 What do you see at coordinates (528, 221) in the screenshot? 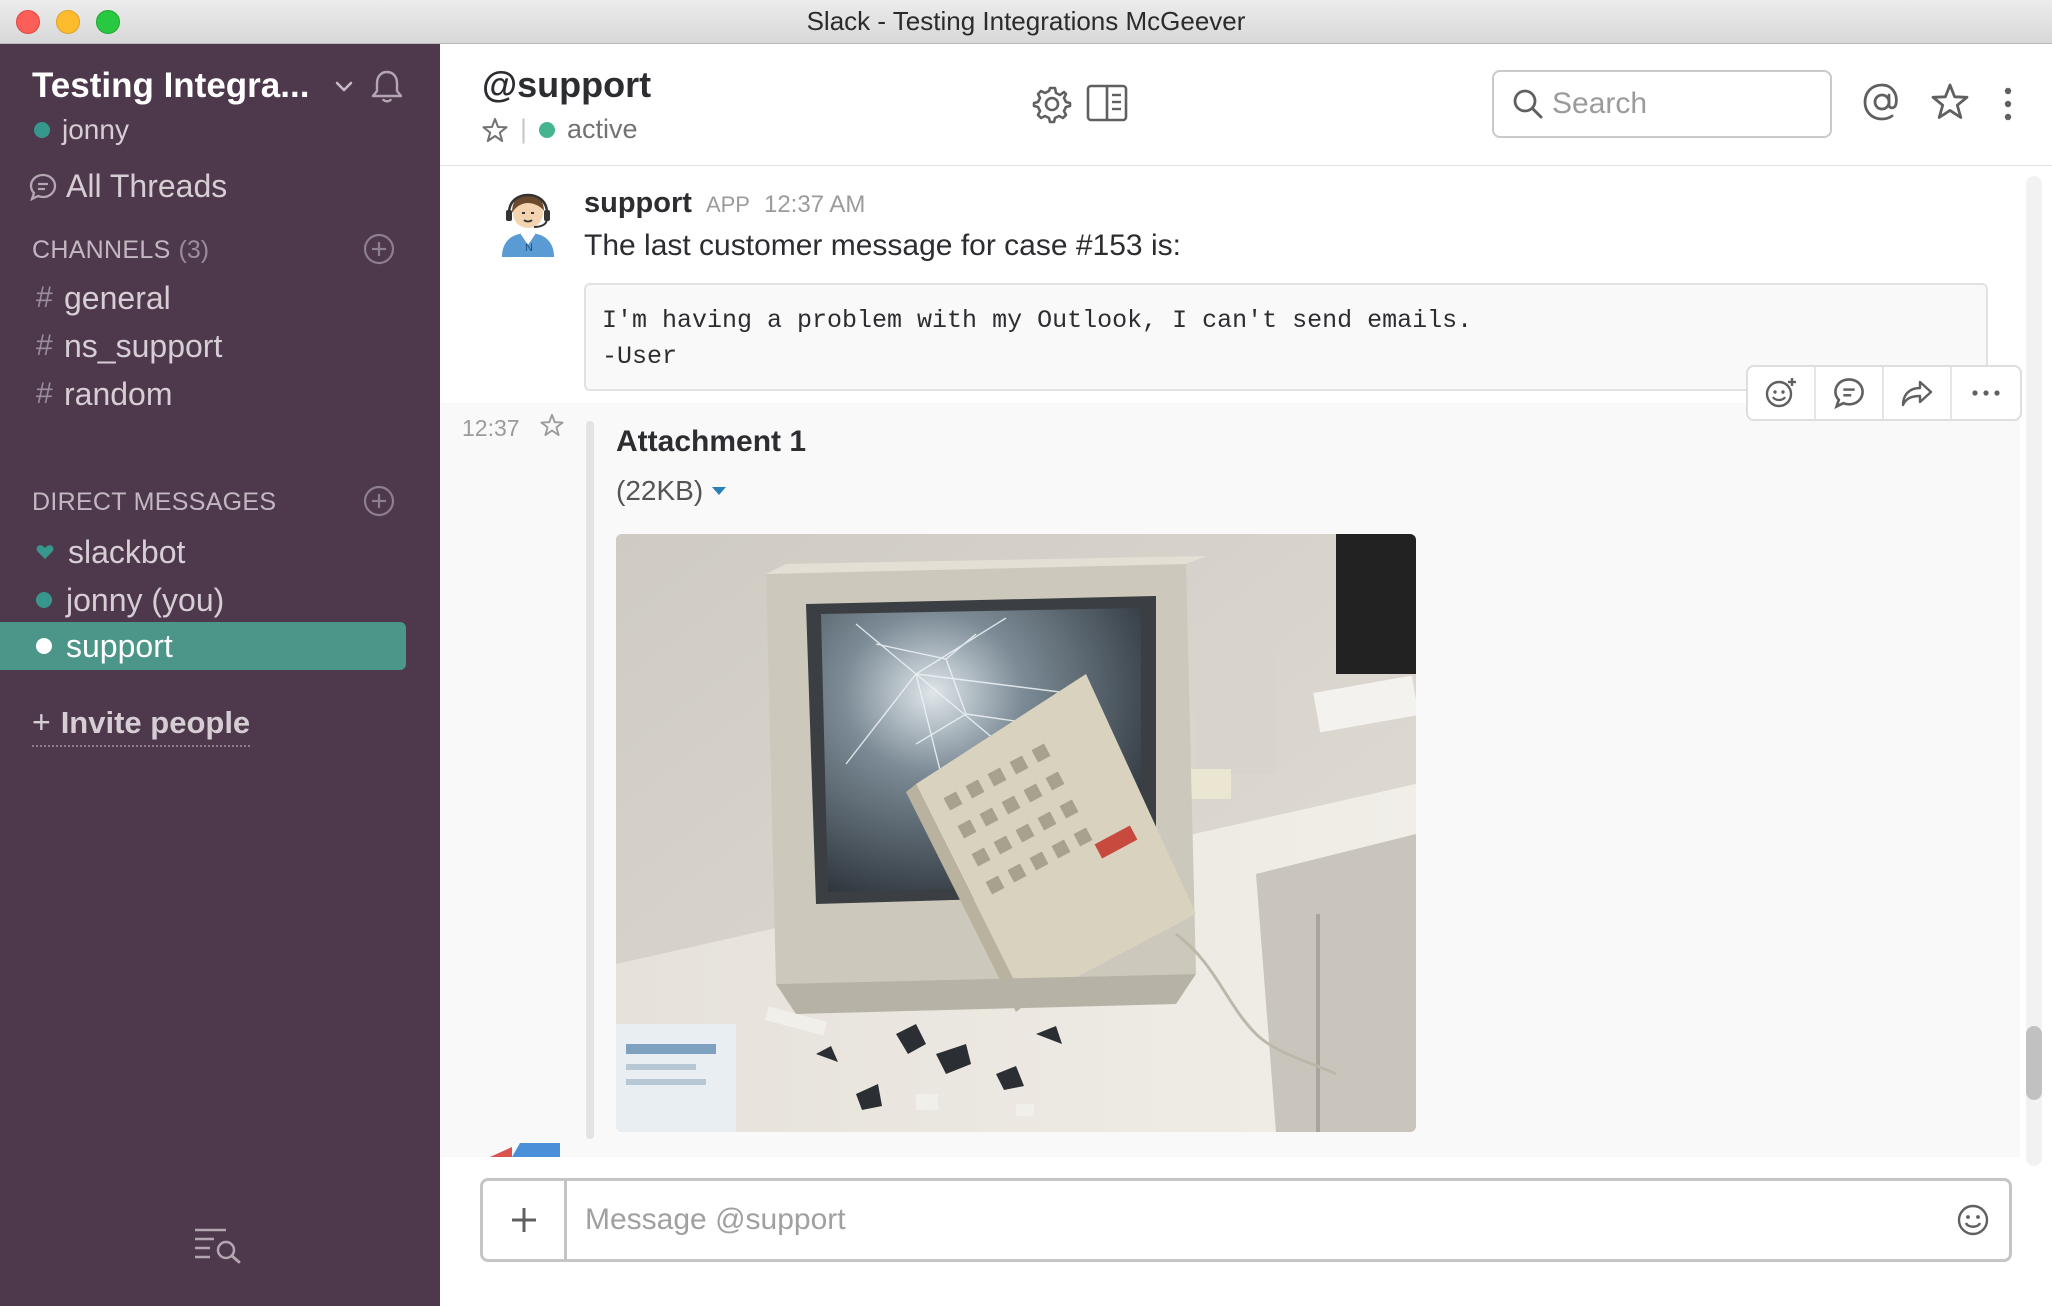
I see `support-avatar: N` at bounding box center [528, 221].